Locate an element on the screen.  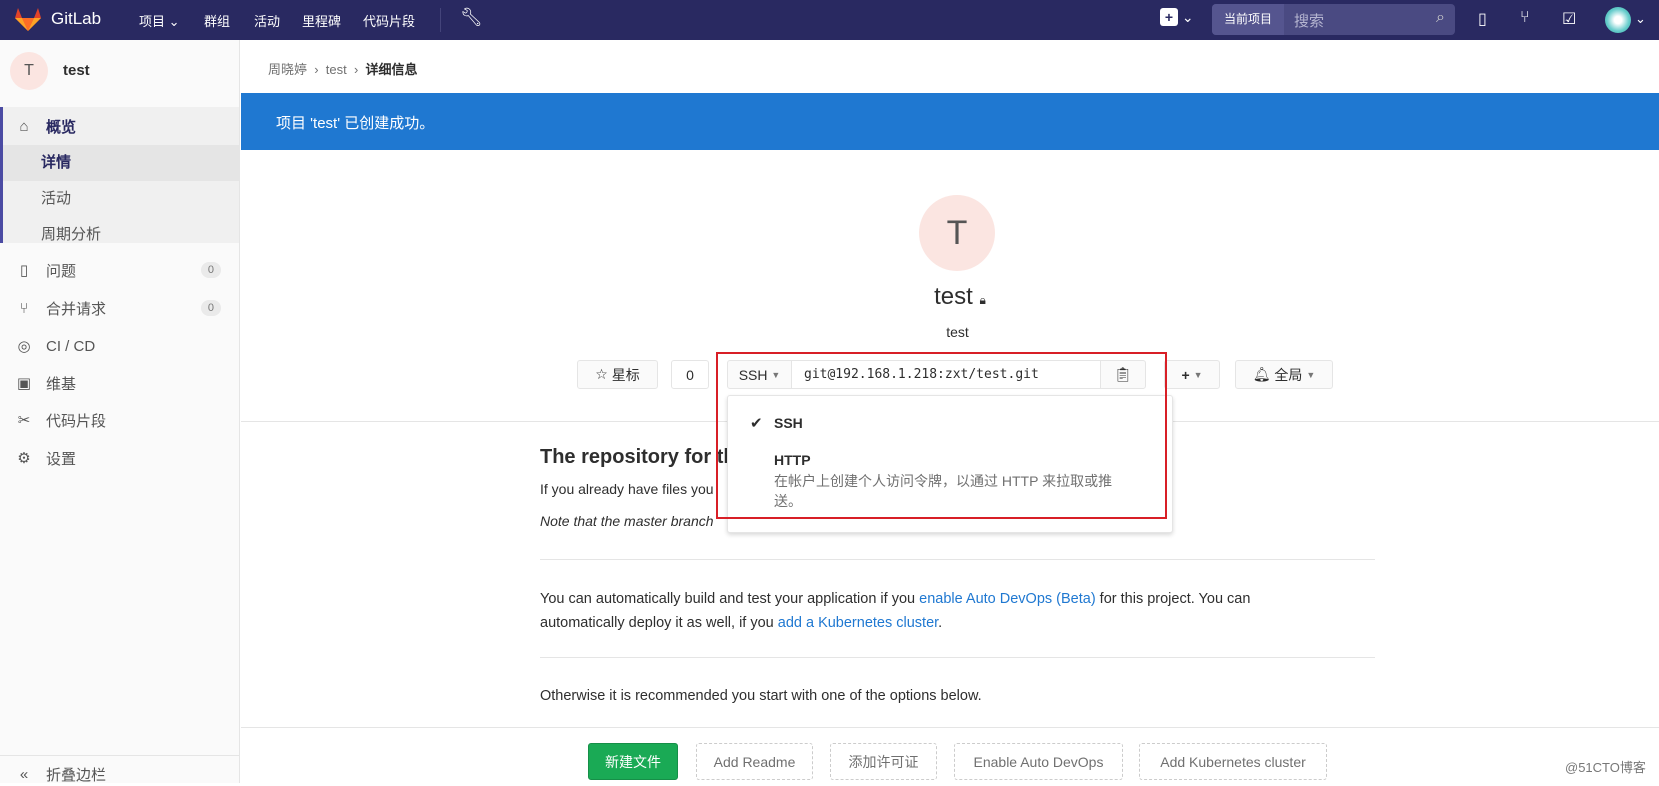
project-avatar: T is located at coordinates (29, 71).